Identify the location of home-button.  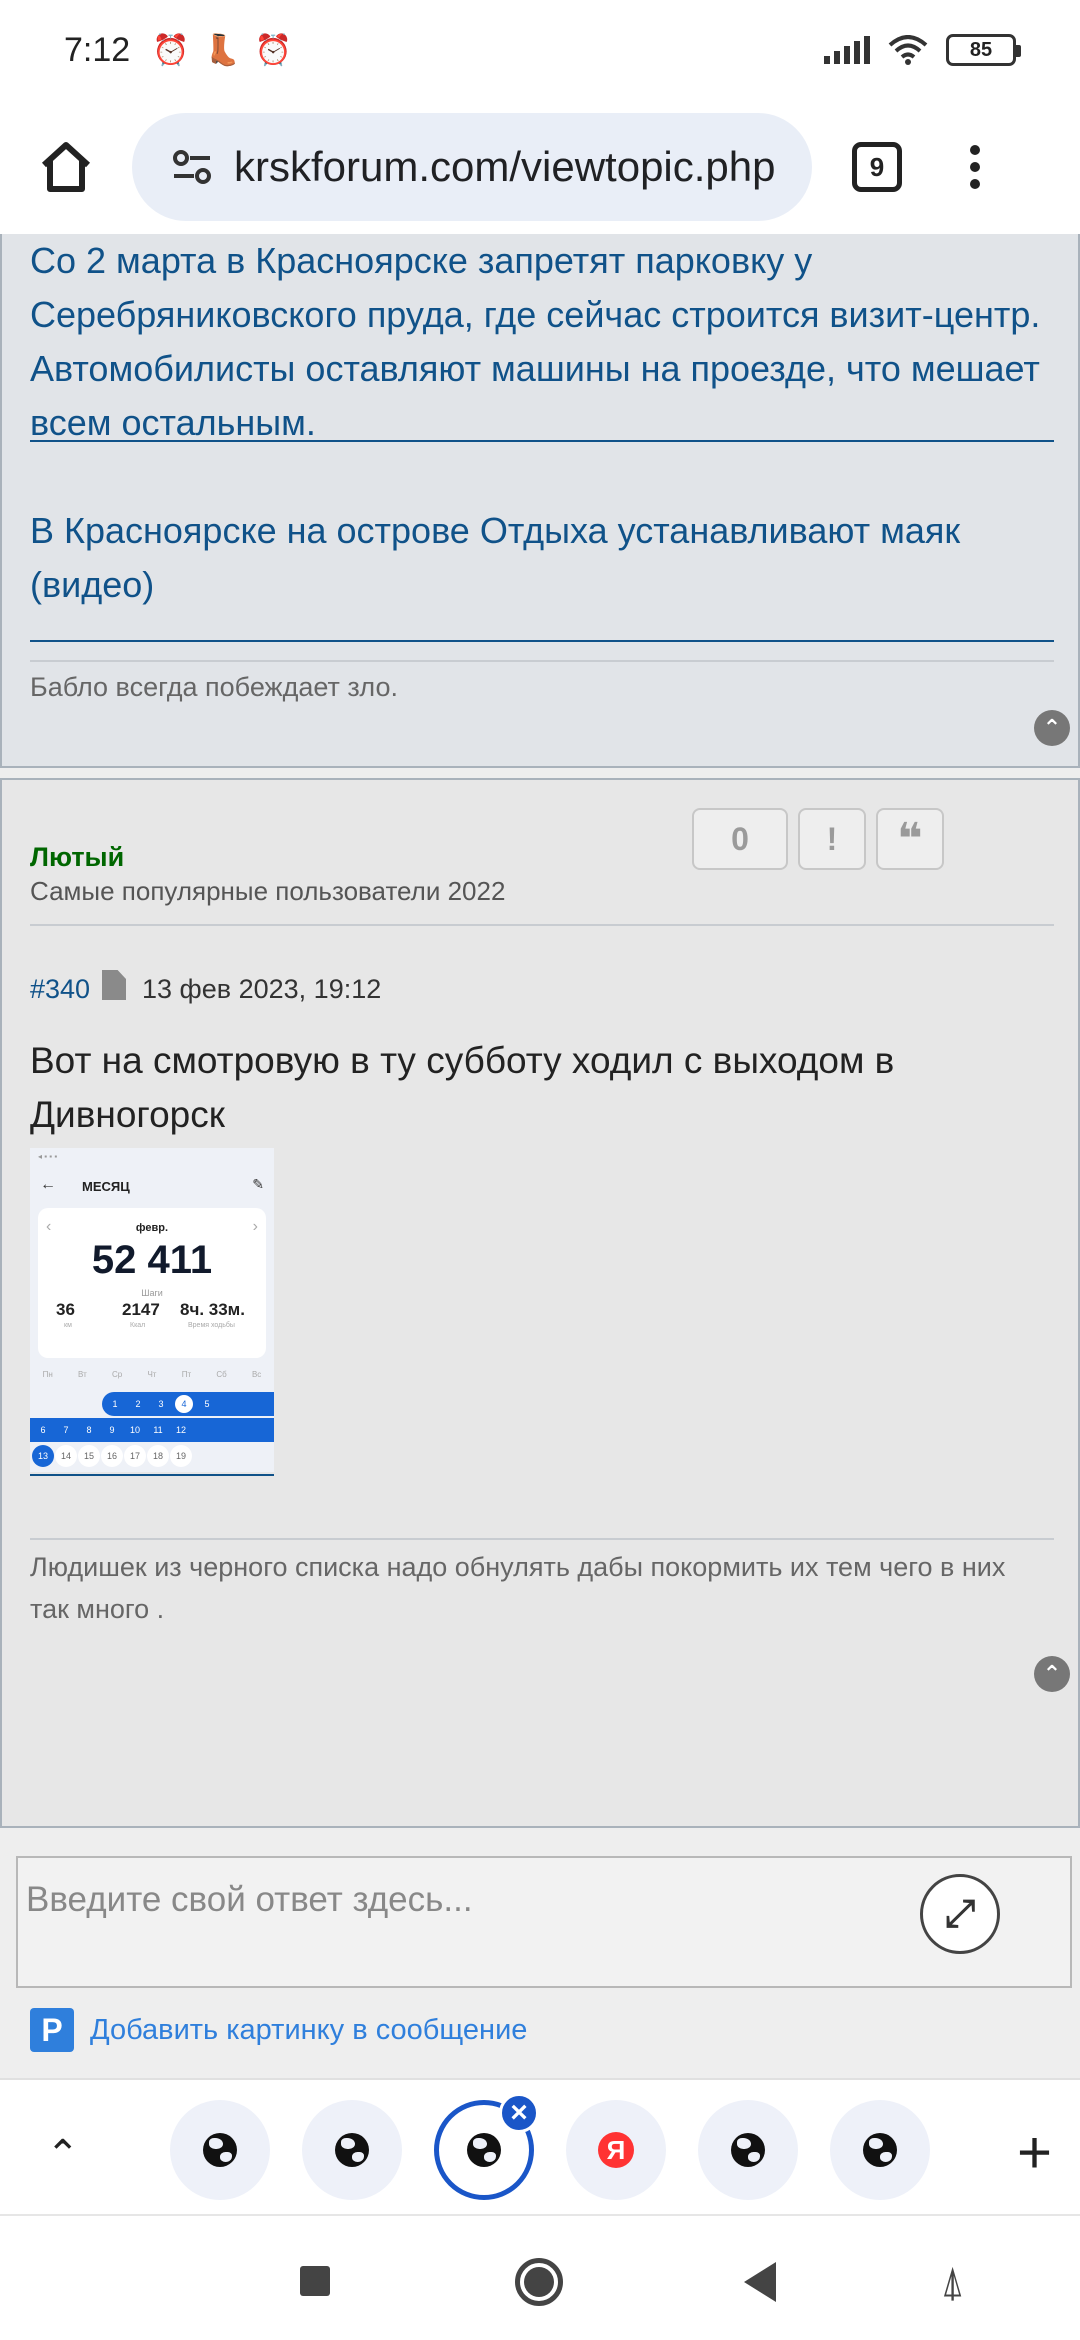
(66, 167).